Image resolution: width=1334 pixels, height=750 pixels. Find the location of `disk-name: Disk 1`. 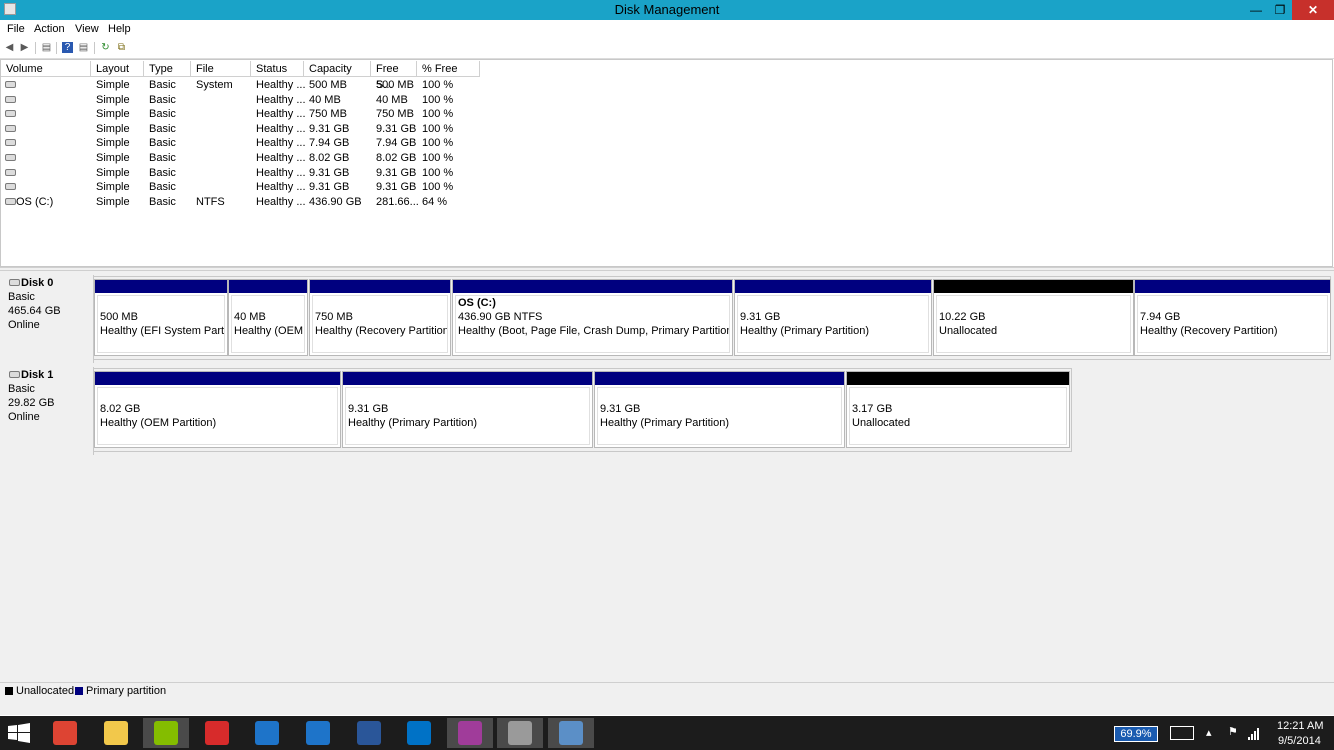

disk-name: Disk 1 is located at coordinates (37, 375).